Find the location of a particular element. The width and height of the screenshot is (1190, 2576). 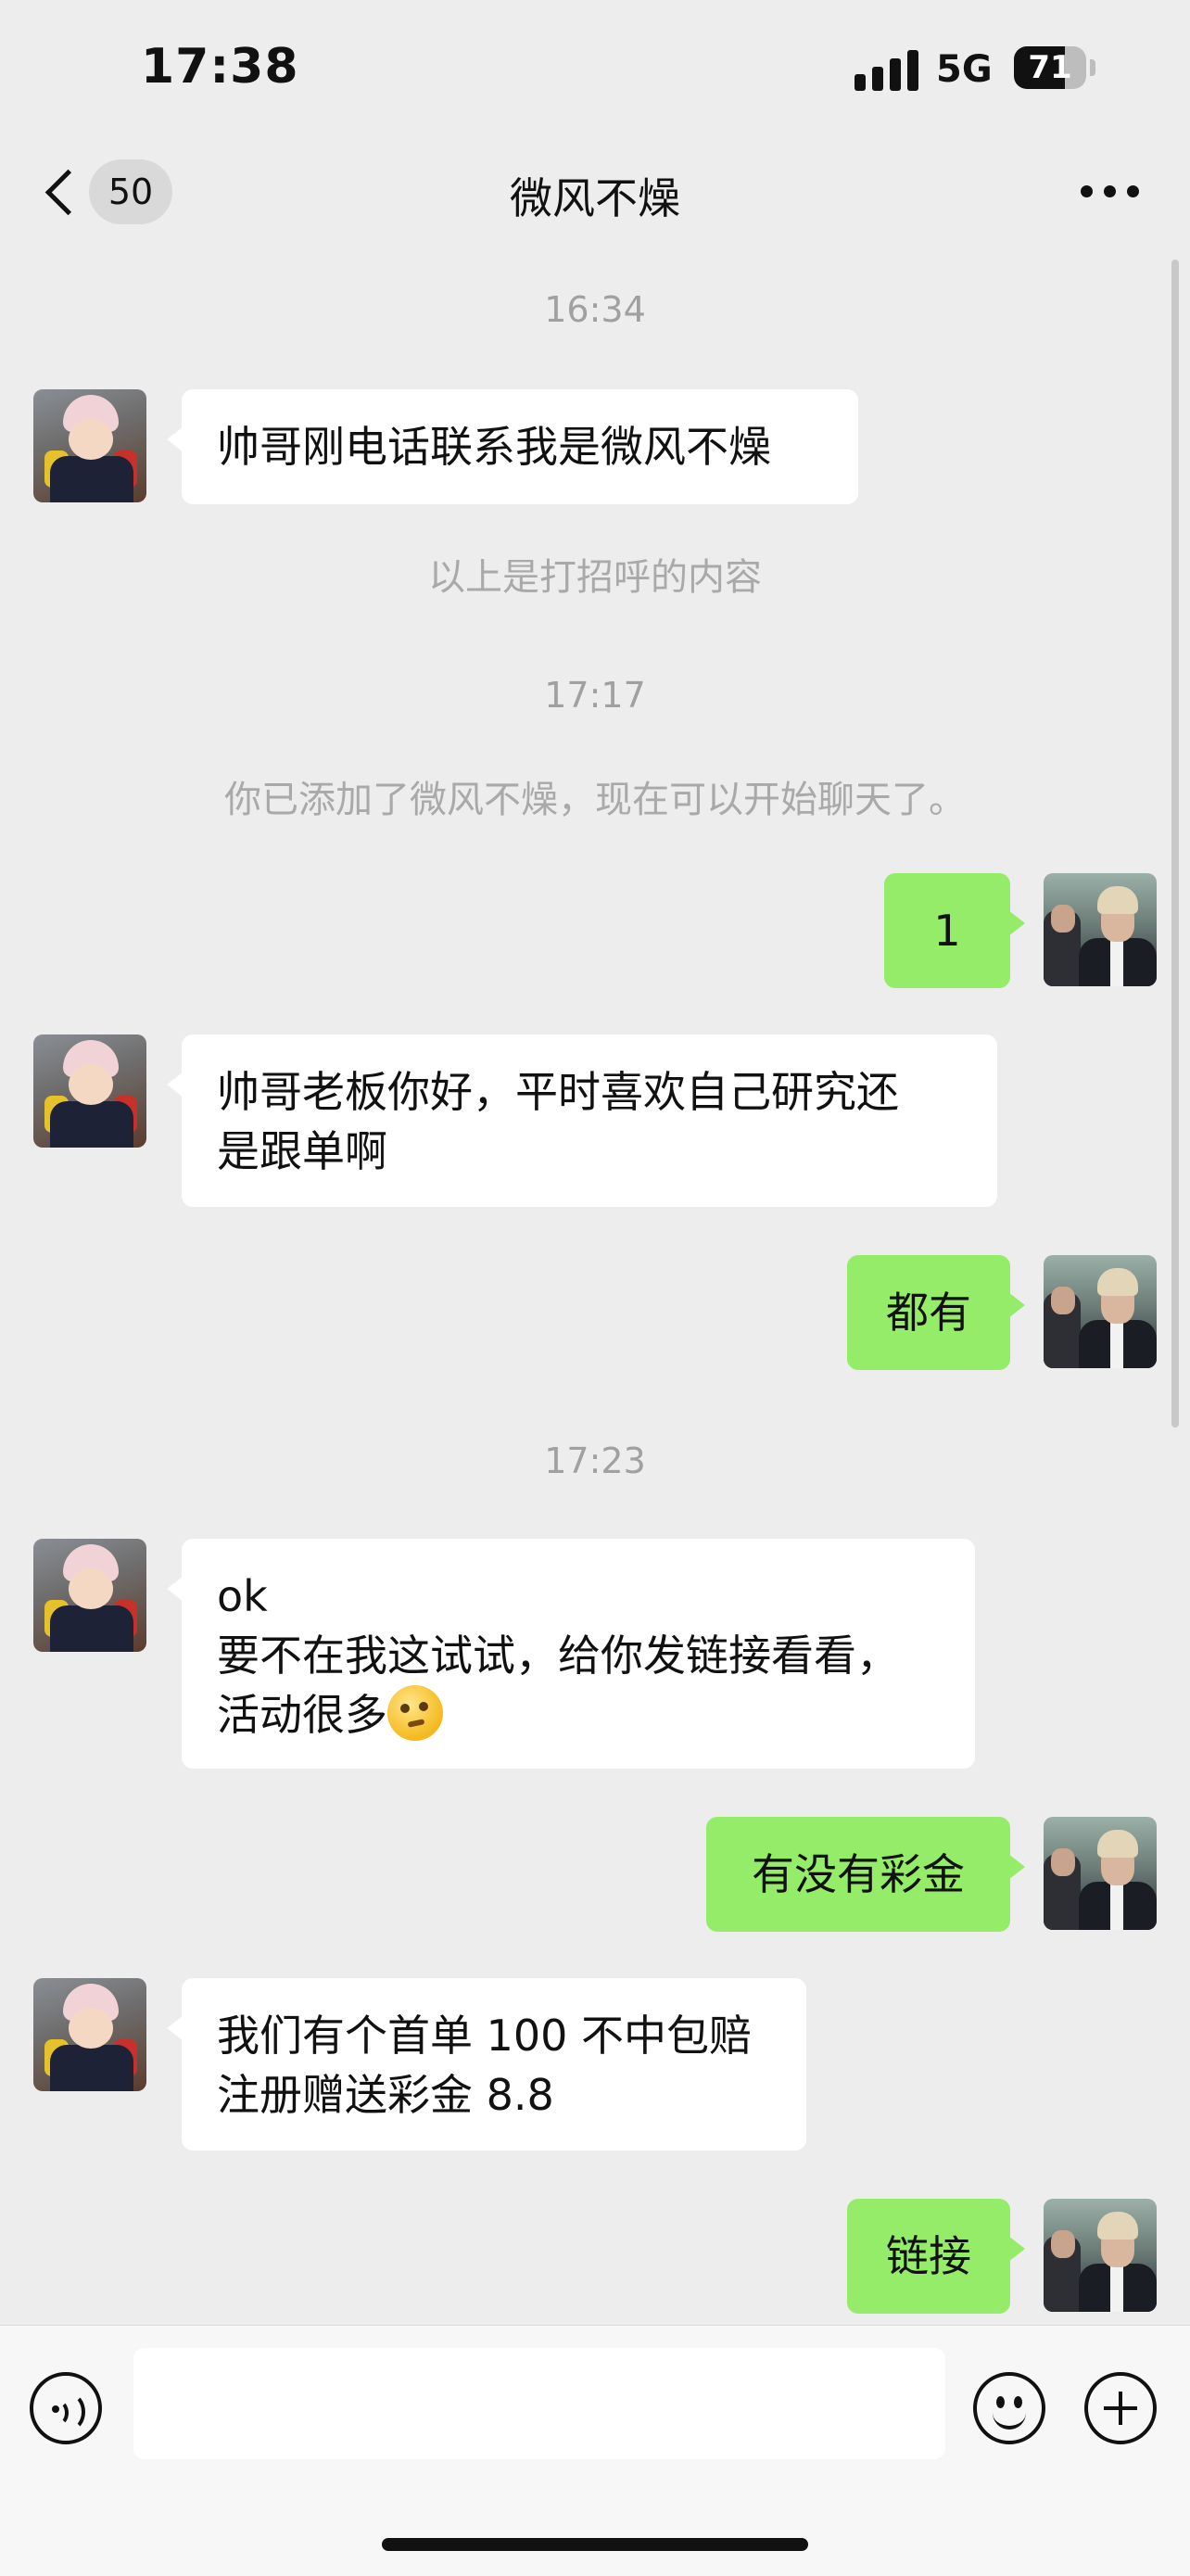

system-message: 你已添加了微风不燥，现在可以开始聊天了。 is located at coordinates (595, 800).